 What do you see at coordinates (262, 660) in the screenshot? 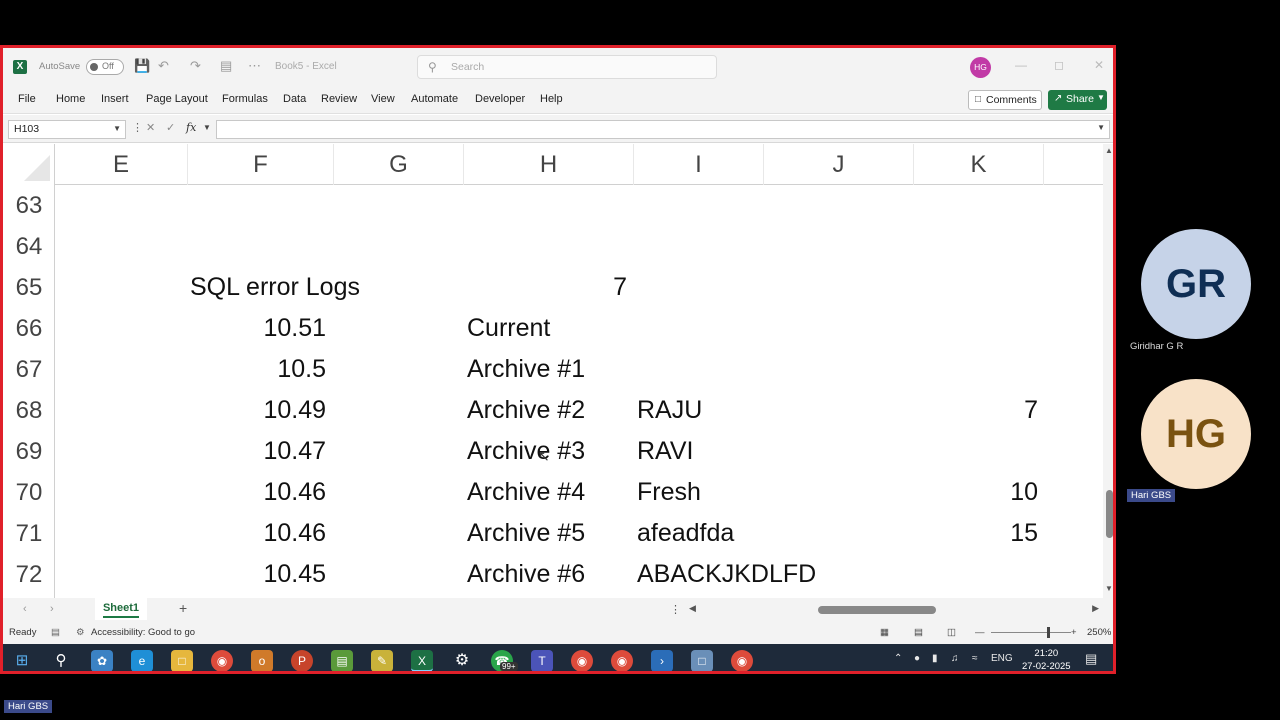
I see `outlook-icon: o` at bounding box center [262, 660].